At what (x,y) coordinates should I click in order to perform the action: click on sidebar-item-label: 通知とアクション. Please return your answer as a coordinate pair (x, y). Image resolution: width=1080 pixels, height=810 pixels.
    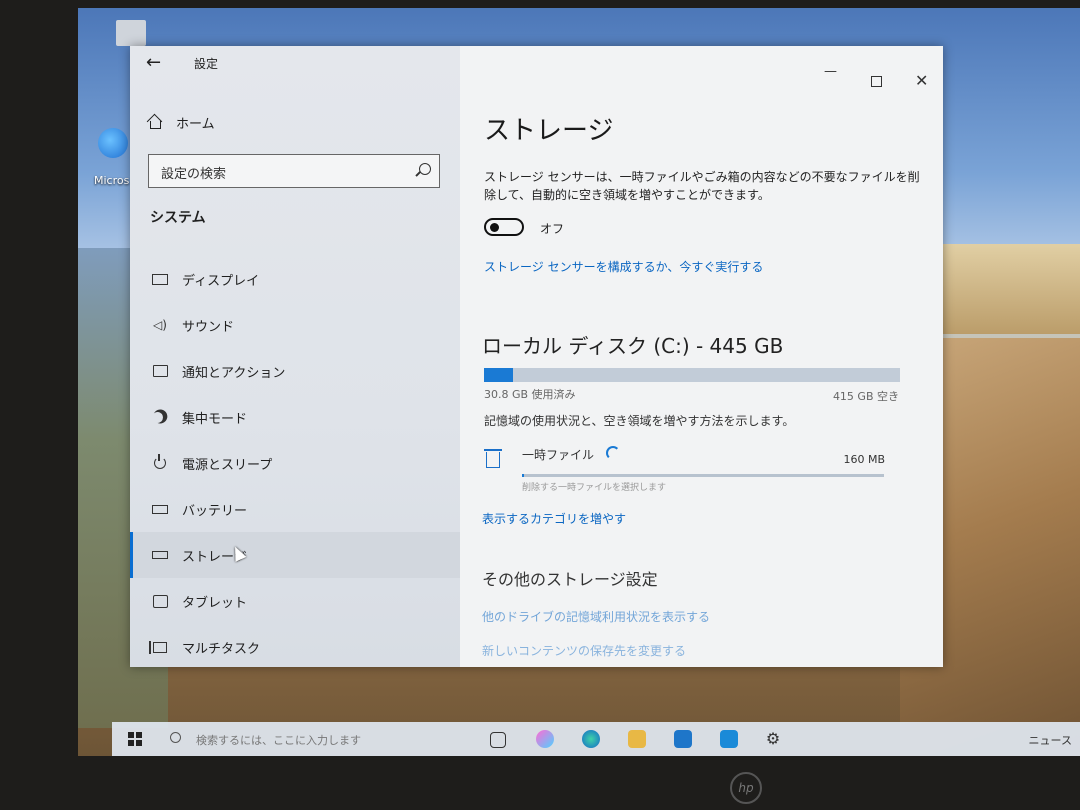
    Looking at the image, I should click on (234, 373).